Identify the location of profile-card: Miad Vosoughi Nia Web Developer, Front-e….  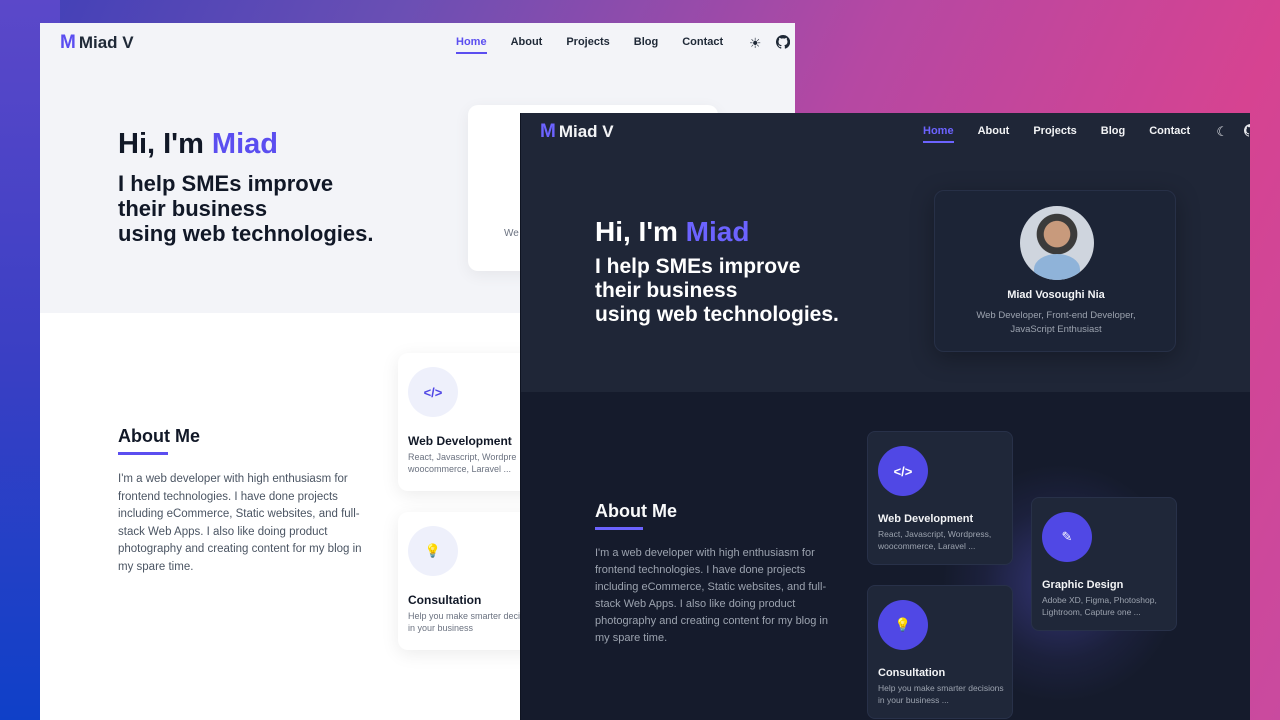
(1055, 271).